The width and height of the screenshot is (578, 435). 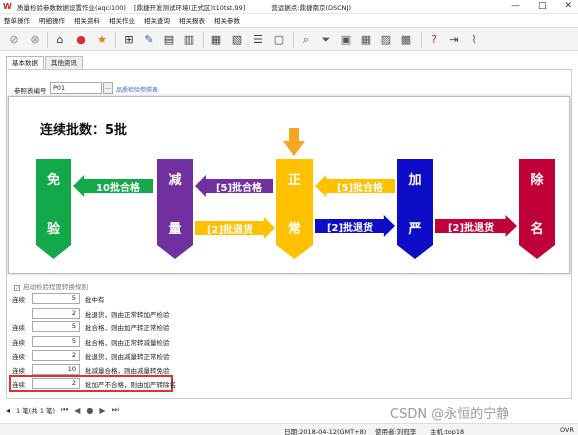 I want to click on arrow-tightened-to-removed: [2]批退货, so click(x=476, y=226).